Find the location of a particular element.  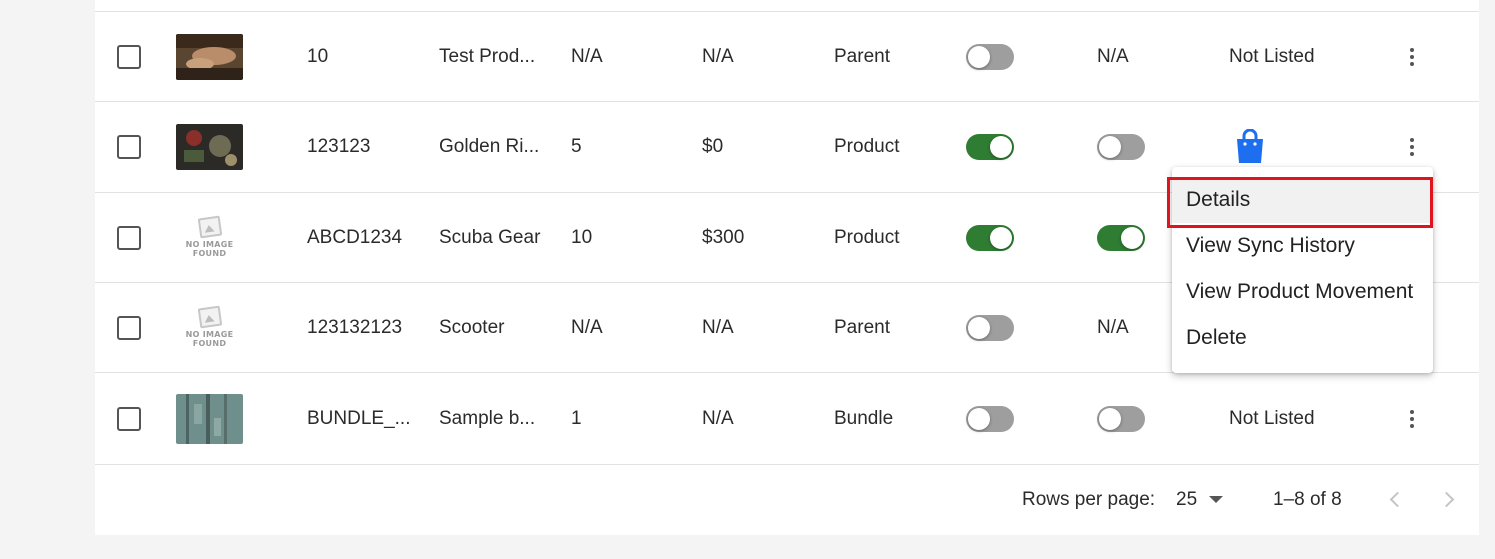

pagination-range: 1–8 of 8 is located at coordinates (1307, 499).